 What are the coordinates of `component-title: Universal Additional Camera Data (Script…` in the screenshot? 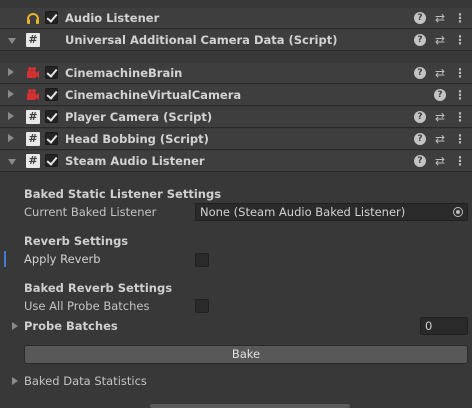 It's located at (201, 40).